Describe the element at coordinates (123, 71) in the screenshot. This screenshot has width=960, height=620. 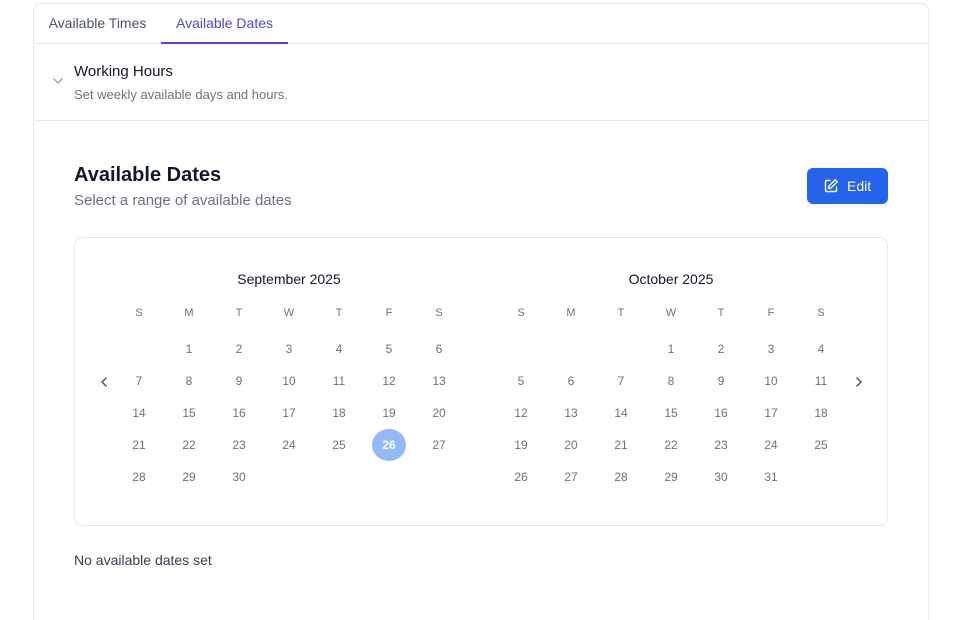
I see `working-hours-title: Working Hours` at that location.